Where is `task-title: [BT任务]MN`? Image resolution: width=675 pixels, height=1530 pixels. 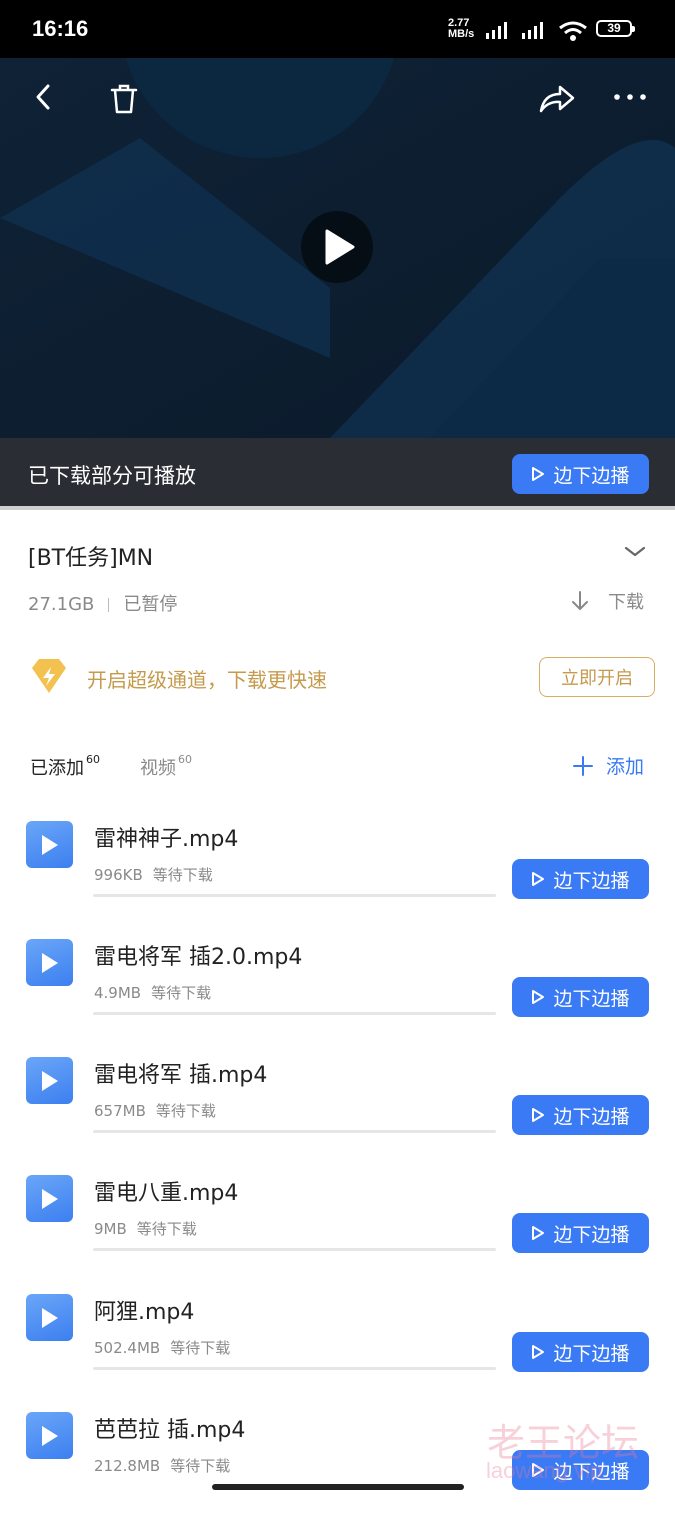
task-title: [BT任务]MN is located at coordinates (91, 558).